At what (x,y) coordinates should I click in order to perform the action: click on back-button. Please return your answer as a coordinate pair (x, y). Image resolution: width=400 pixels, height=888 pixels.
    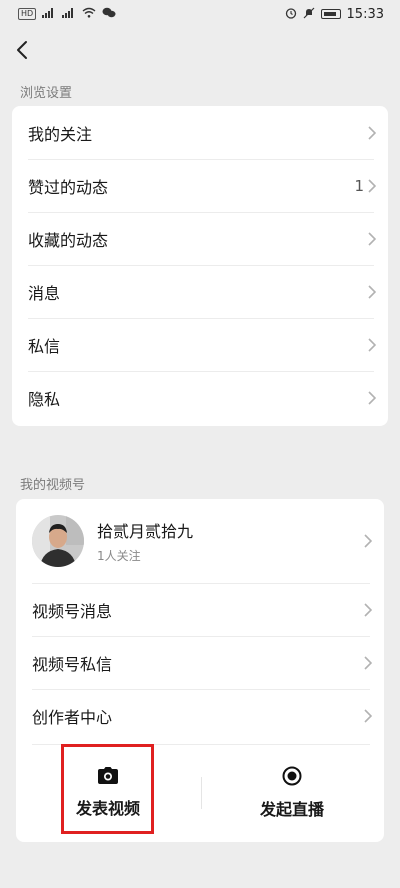
    Looking at the image, I should click on (22, 50).